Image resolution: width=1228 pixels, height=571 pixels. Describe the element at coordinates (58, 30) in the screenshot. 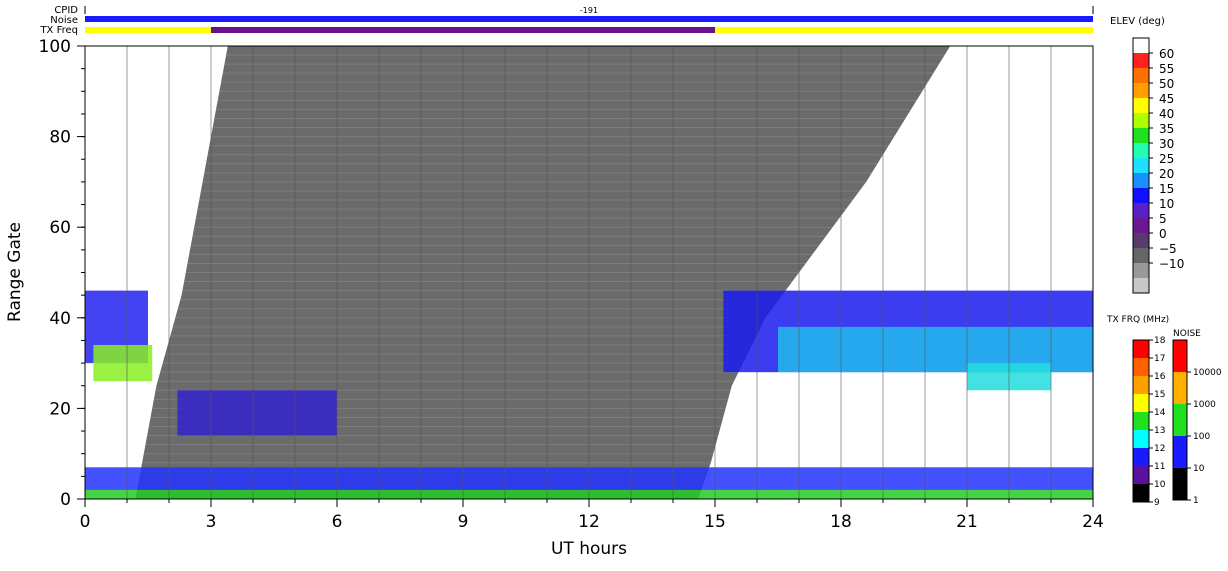

I see `txfreq-label: TX Freq` at that location.